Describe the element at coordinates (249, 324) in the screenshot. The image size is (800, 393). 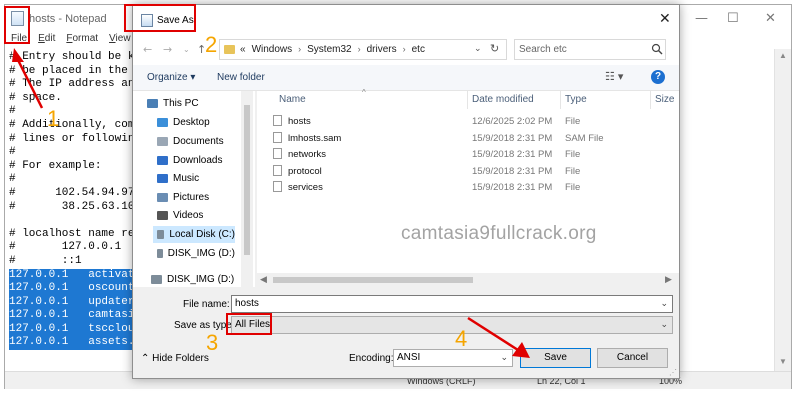
I see `annotation-box-save-as-type` at that location.